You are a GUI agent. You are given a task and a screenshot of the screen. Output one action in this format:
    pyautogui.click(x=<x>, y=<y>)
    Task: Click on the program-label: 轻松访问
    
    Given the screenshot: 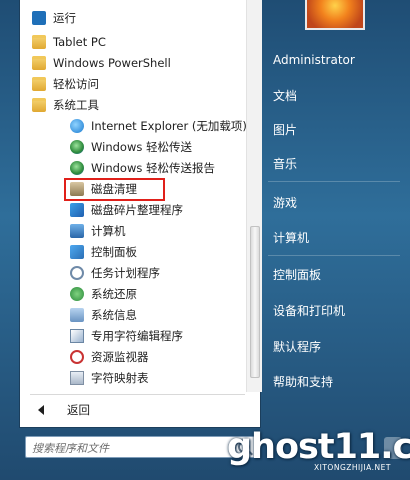 What is the action you would take?
    pyautogui.click(x=76, y=84)
    